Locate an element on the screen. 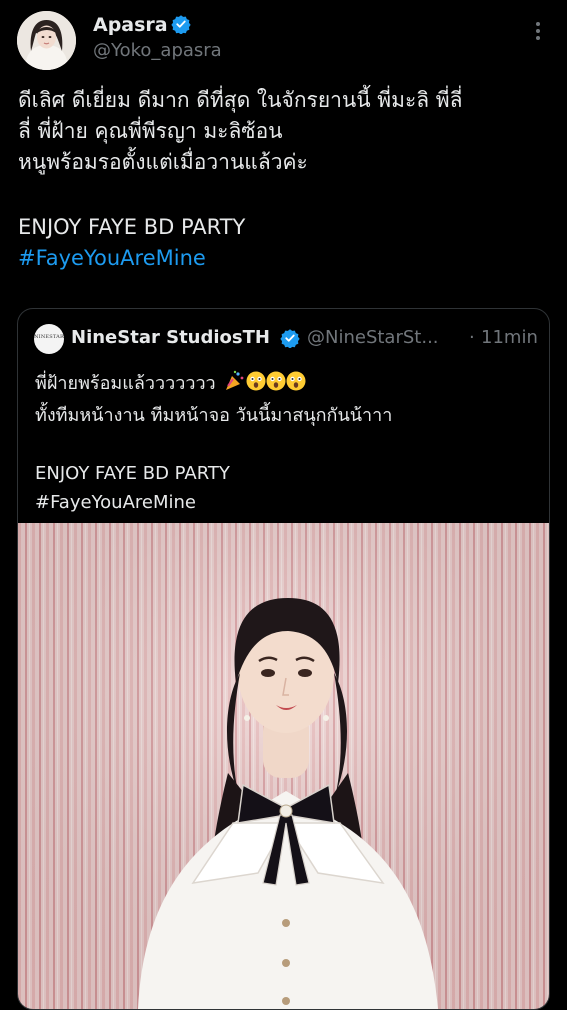 This screenshot has width=567, height=1010. quoted-display-name: NineStar StudiosTH is located at coordinates (170, 338).